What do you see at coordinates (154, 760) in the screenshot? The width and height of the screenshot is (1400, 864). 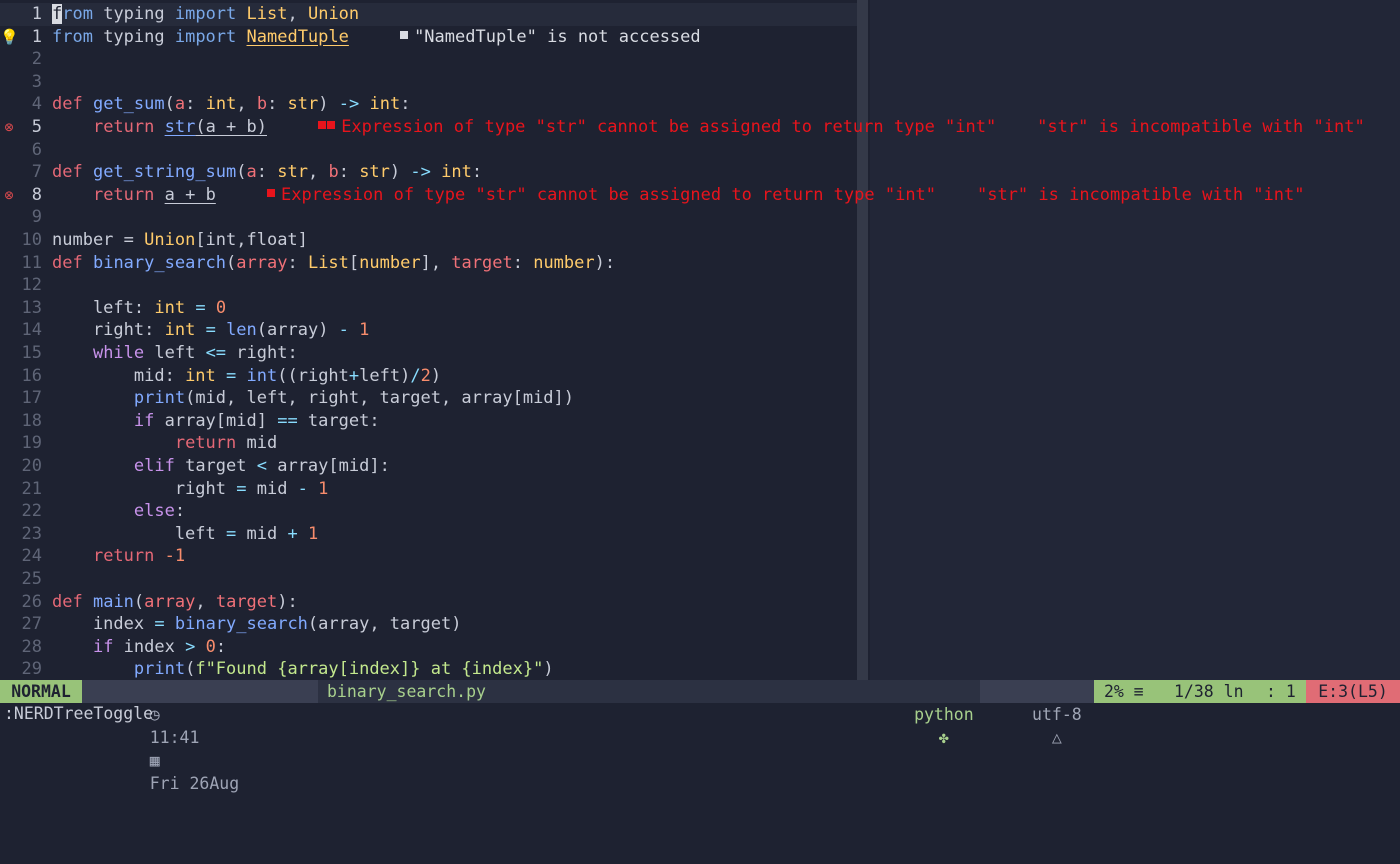 I see `calendar-icon: ▦` at bounding box center [154, 760].